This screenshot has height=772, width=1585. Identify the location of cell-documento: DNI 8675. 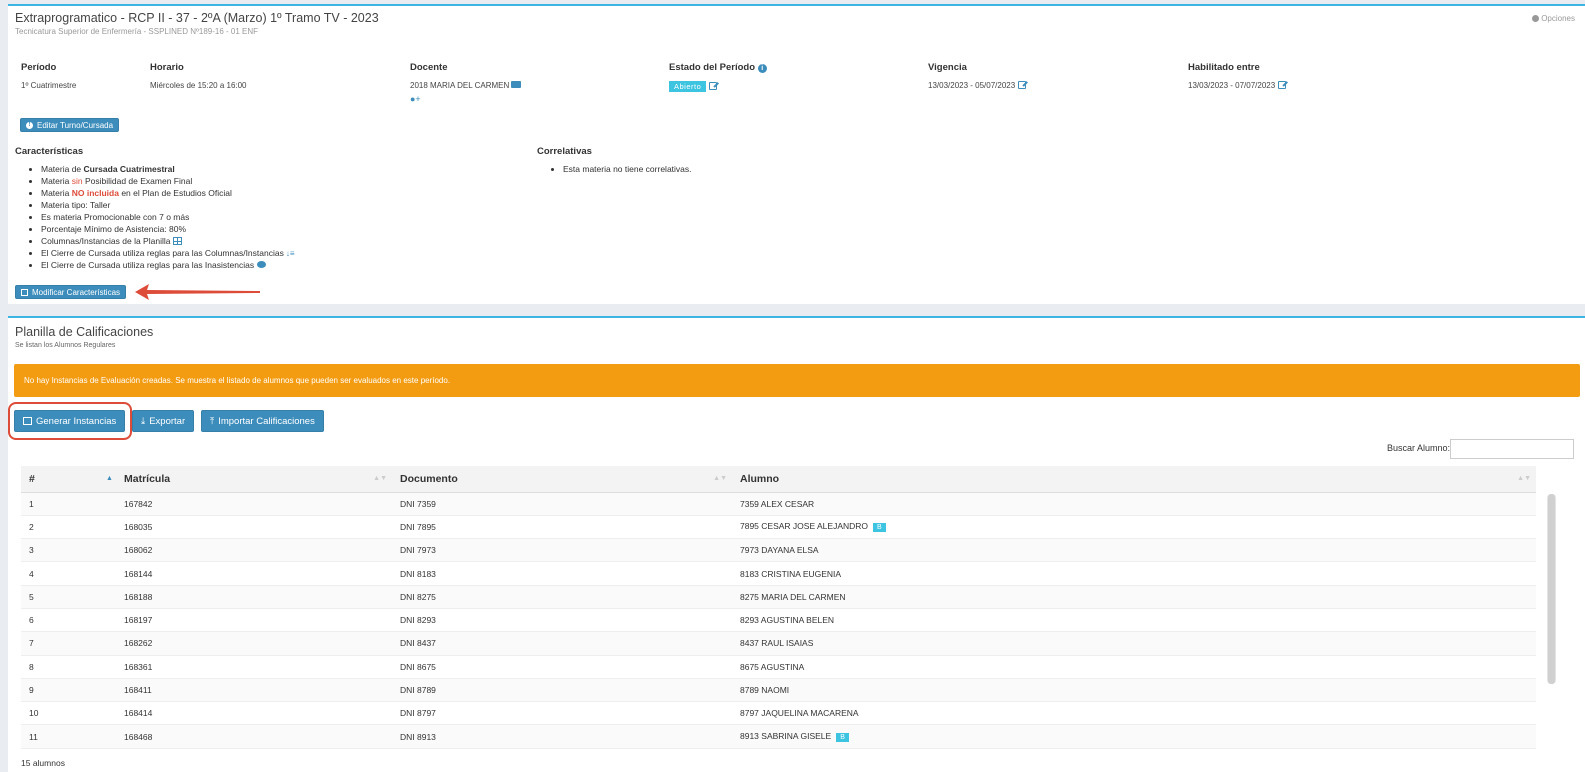
(562, 667).